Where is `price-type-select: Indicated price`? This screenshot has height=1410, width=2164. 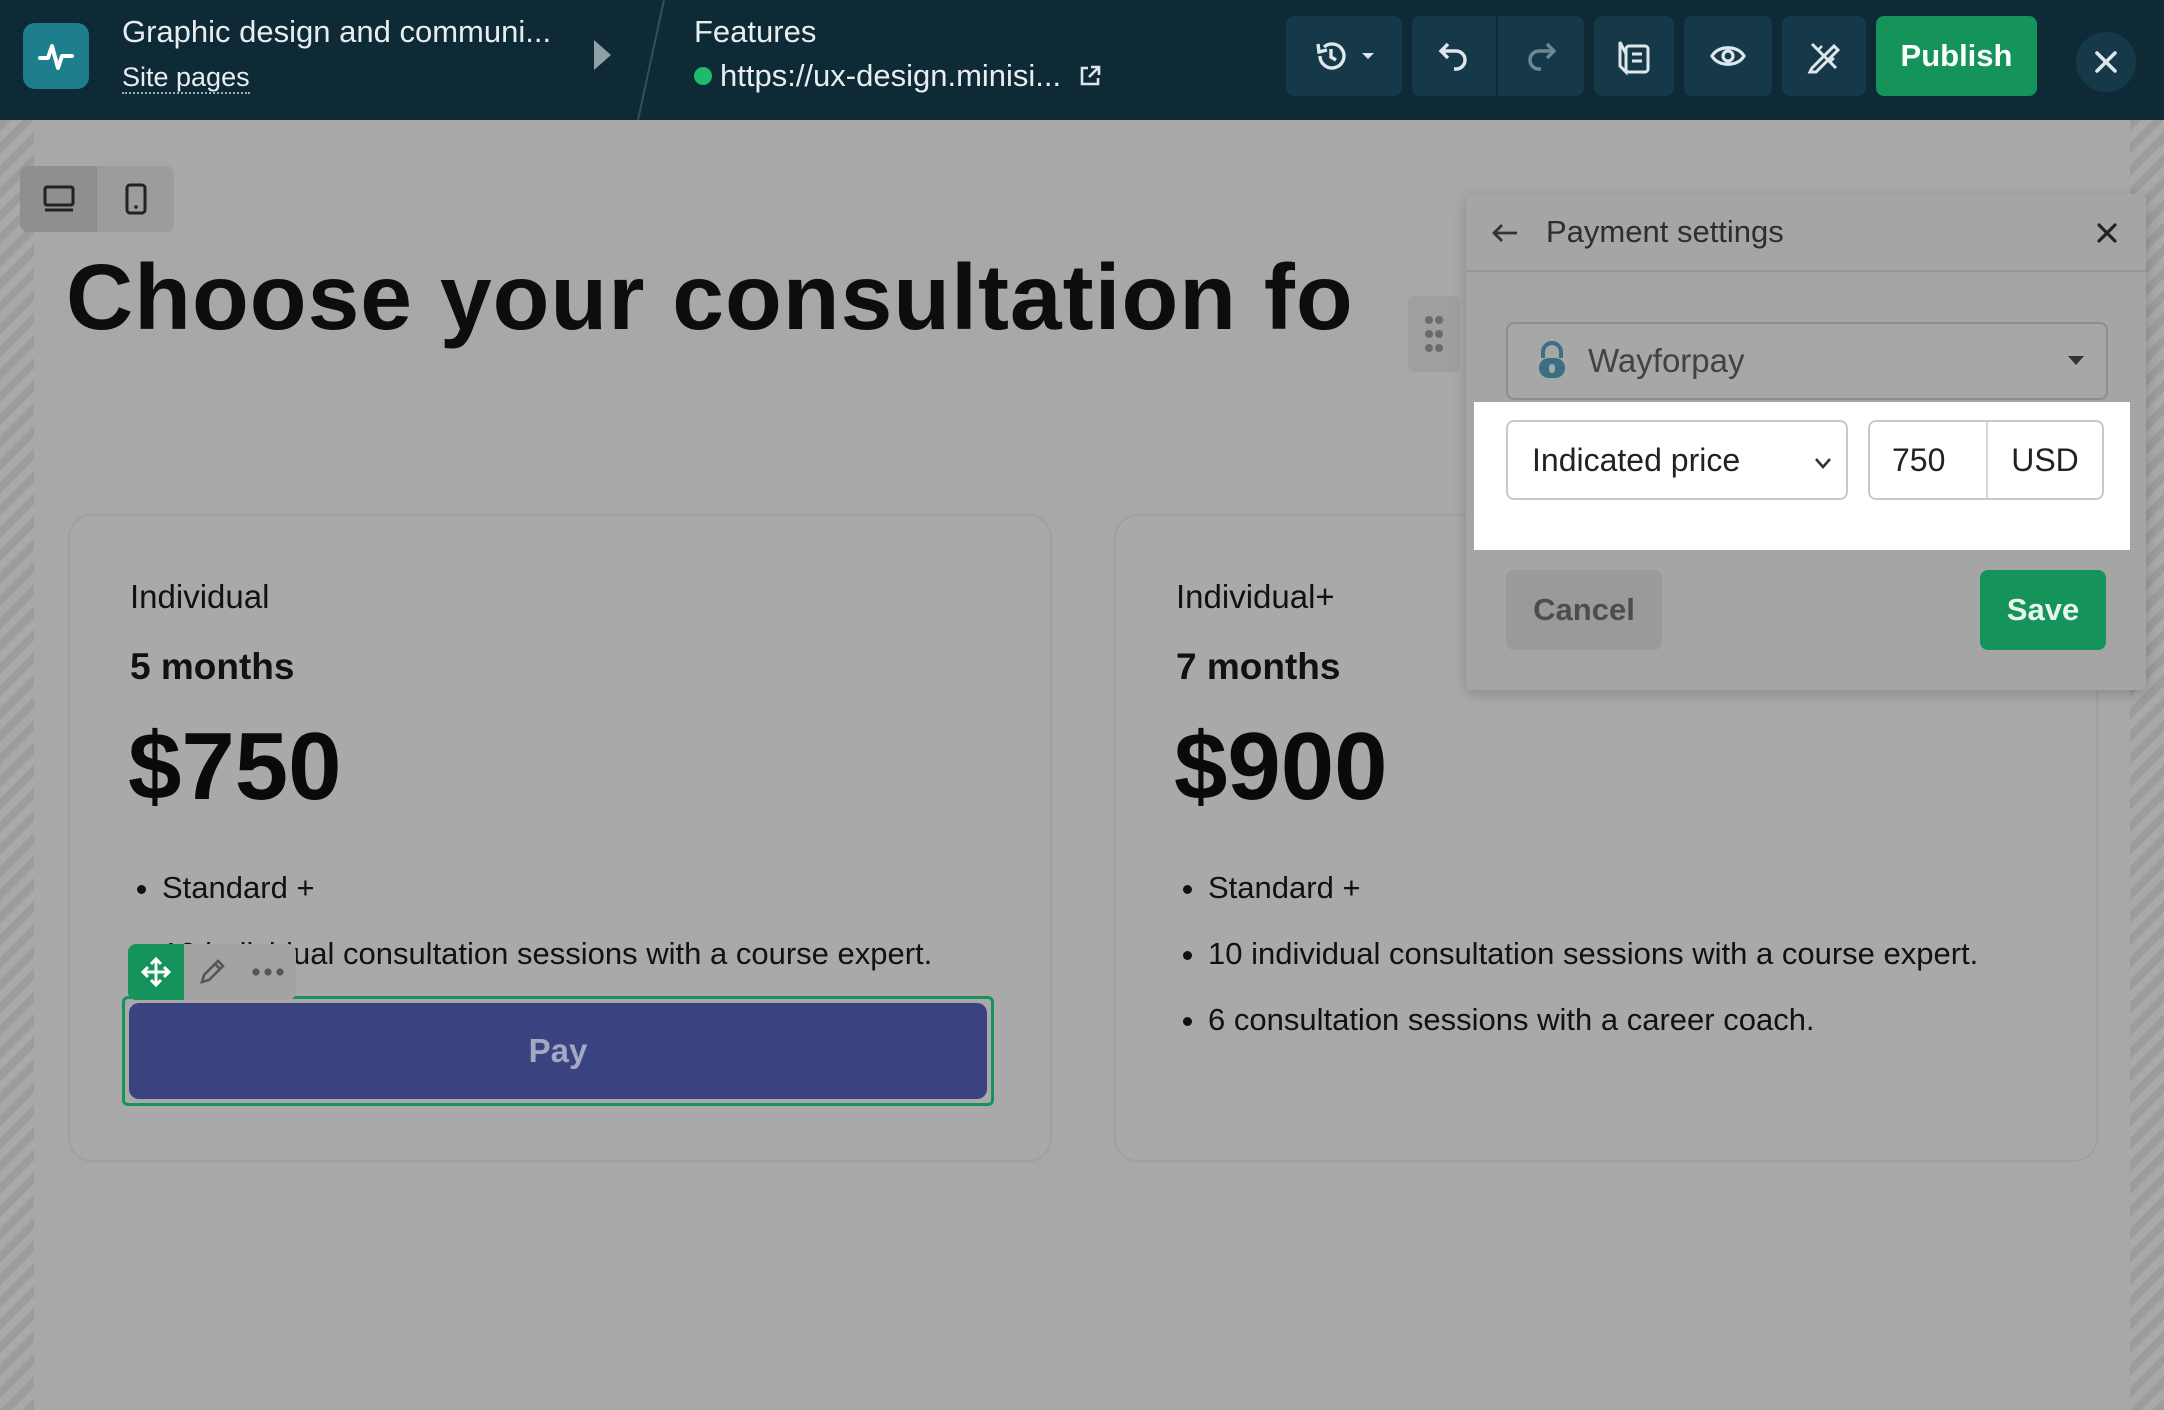
price-type-select: Indicated price is located at coordinates (1677, 460).